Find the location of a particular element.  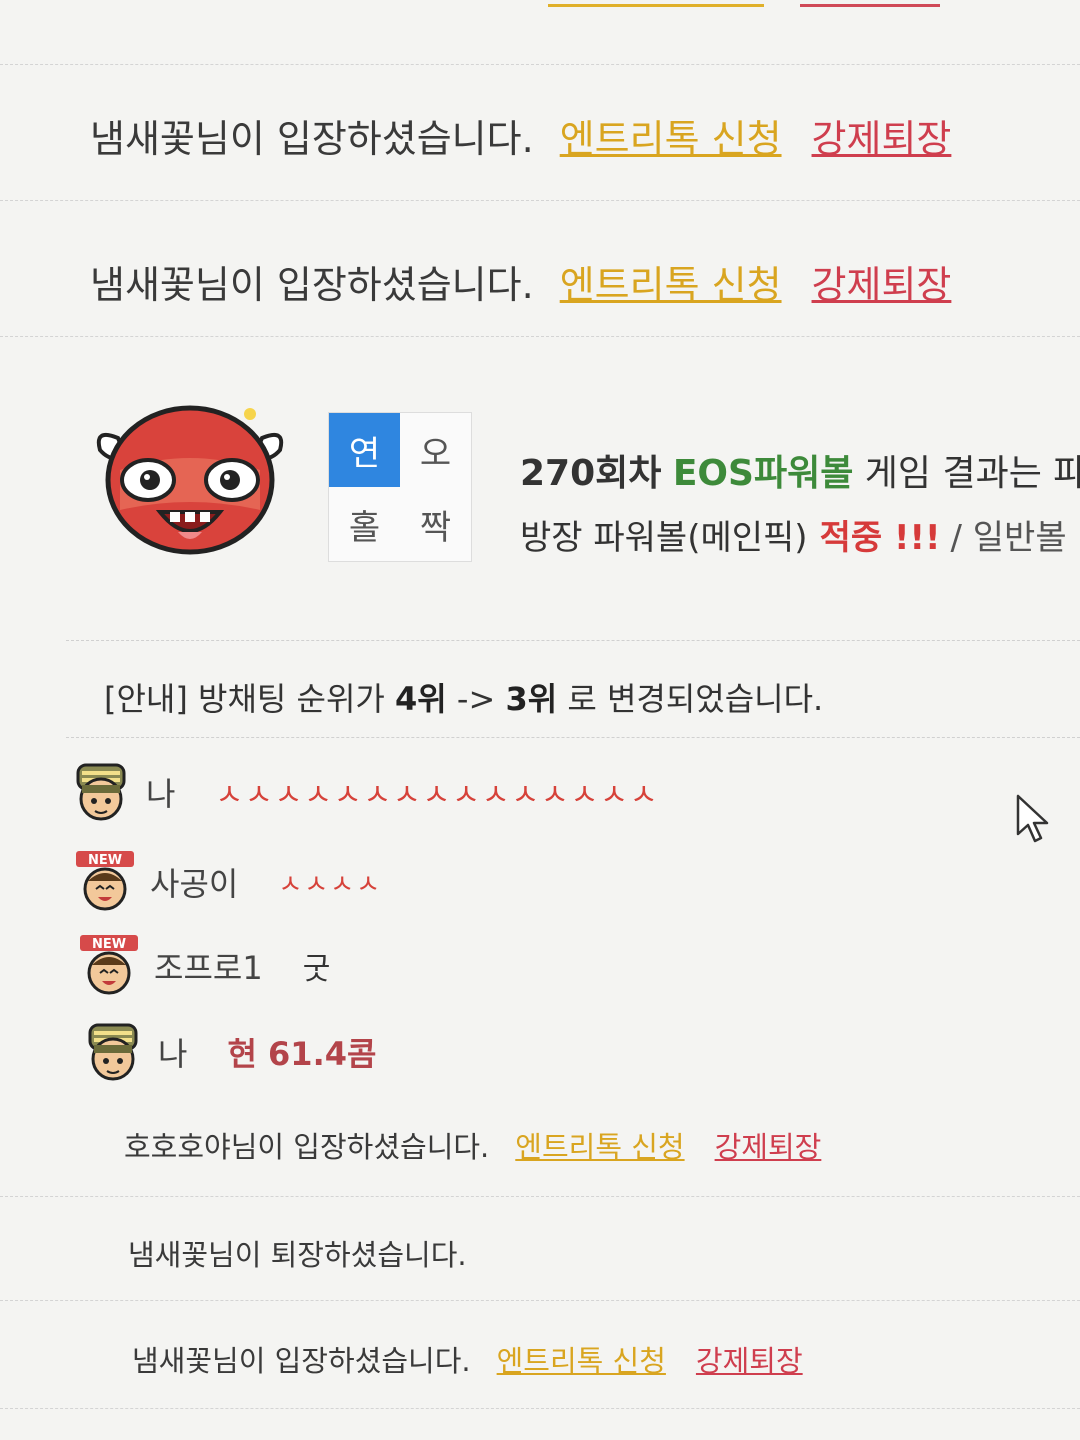

round-number: 270회차 is located at coordinates (591, 473).